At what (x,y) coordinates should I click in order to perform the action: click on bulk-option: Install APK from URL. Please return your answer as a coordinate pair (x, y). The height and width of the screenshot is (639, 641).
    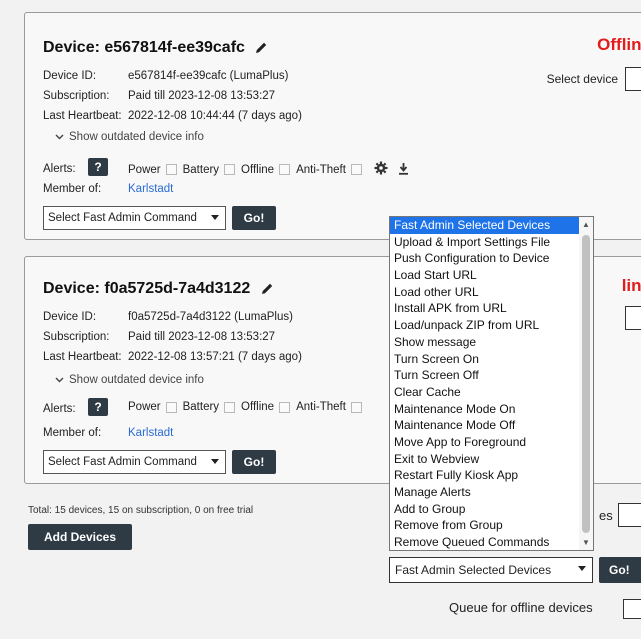
    Looking at the image, I should click on (491, 308).